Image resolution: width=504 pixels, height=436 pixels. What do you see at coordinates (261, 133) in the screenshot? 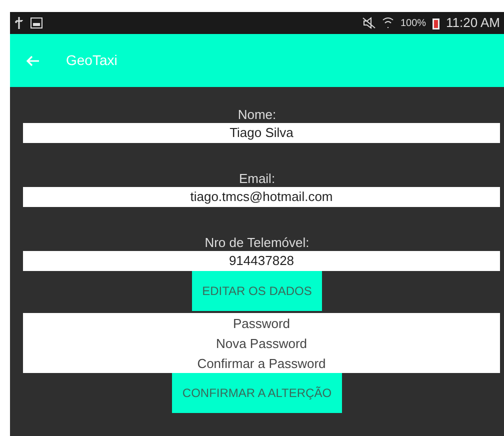
I see `text-field: Tiago Silva` at bounding box center [261, 133].